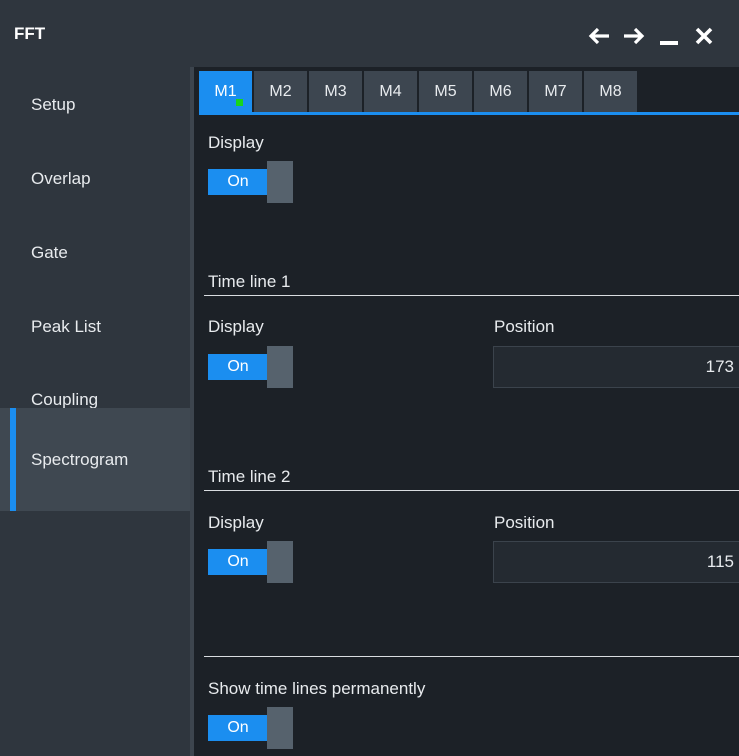 Image resolution: width=739 pixels, height=756 pixels. Describe the element at coordinates (96, 179) in the screenshot. I see `sidebar-item-overlap: Overlap` at that location.